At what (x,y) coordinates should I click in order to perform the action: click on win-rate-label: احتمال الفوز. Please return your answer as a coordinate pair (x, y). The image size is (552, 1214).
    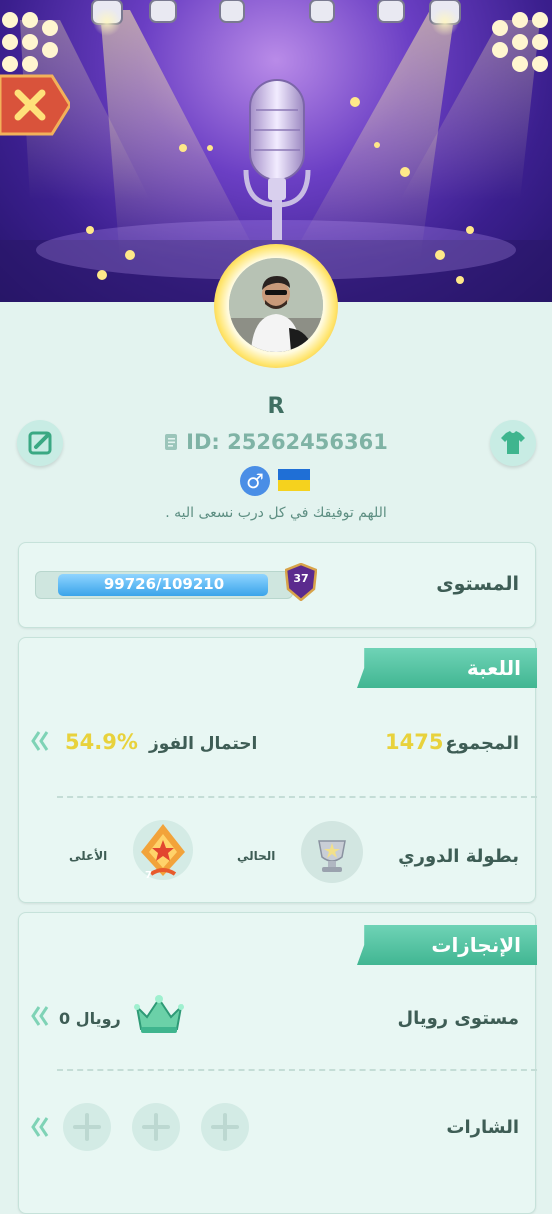
    Looking at the image, I should click on (203, 744).